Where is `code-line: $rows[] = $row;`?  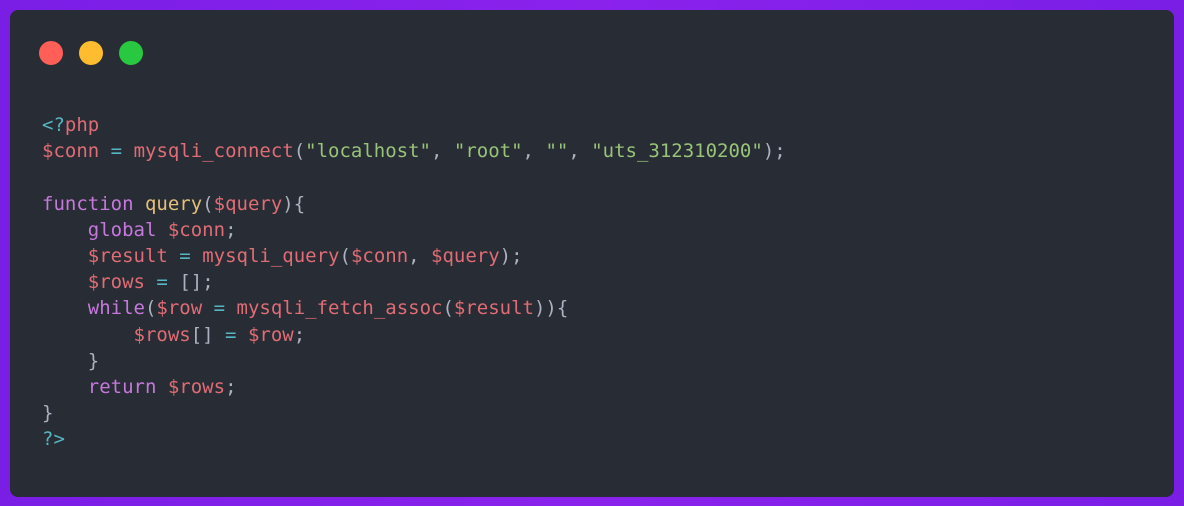
code-line: $rows[] = $row; is located at coordinates (414, 335).